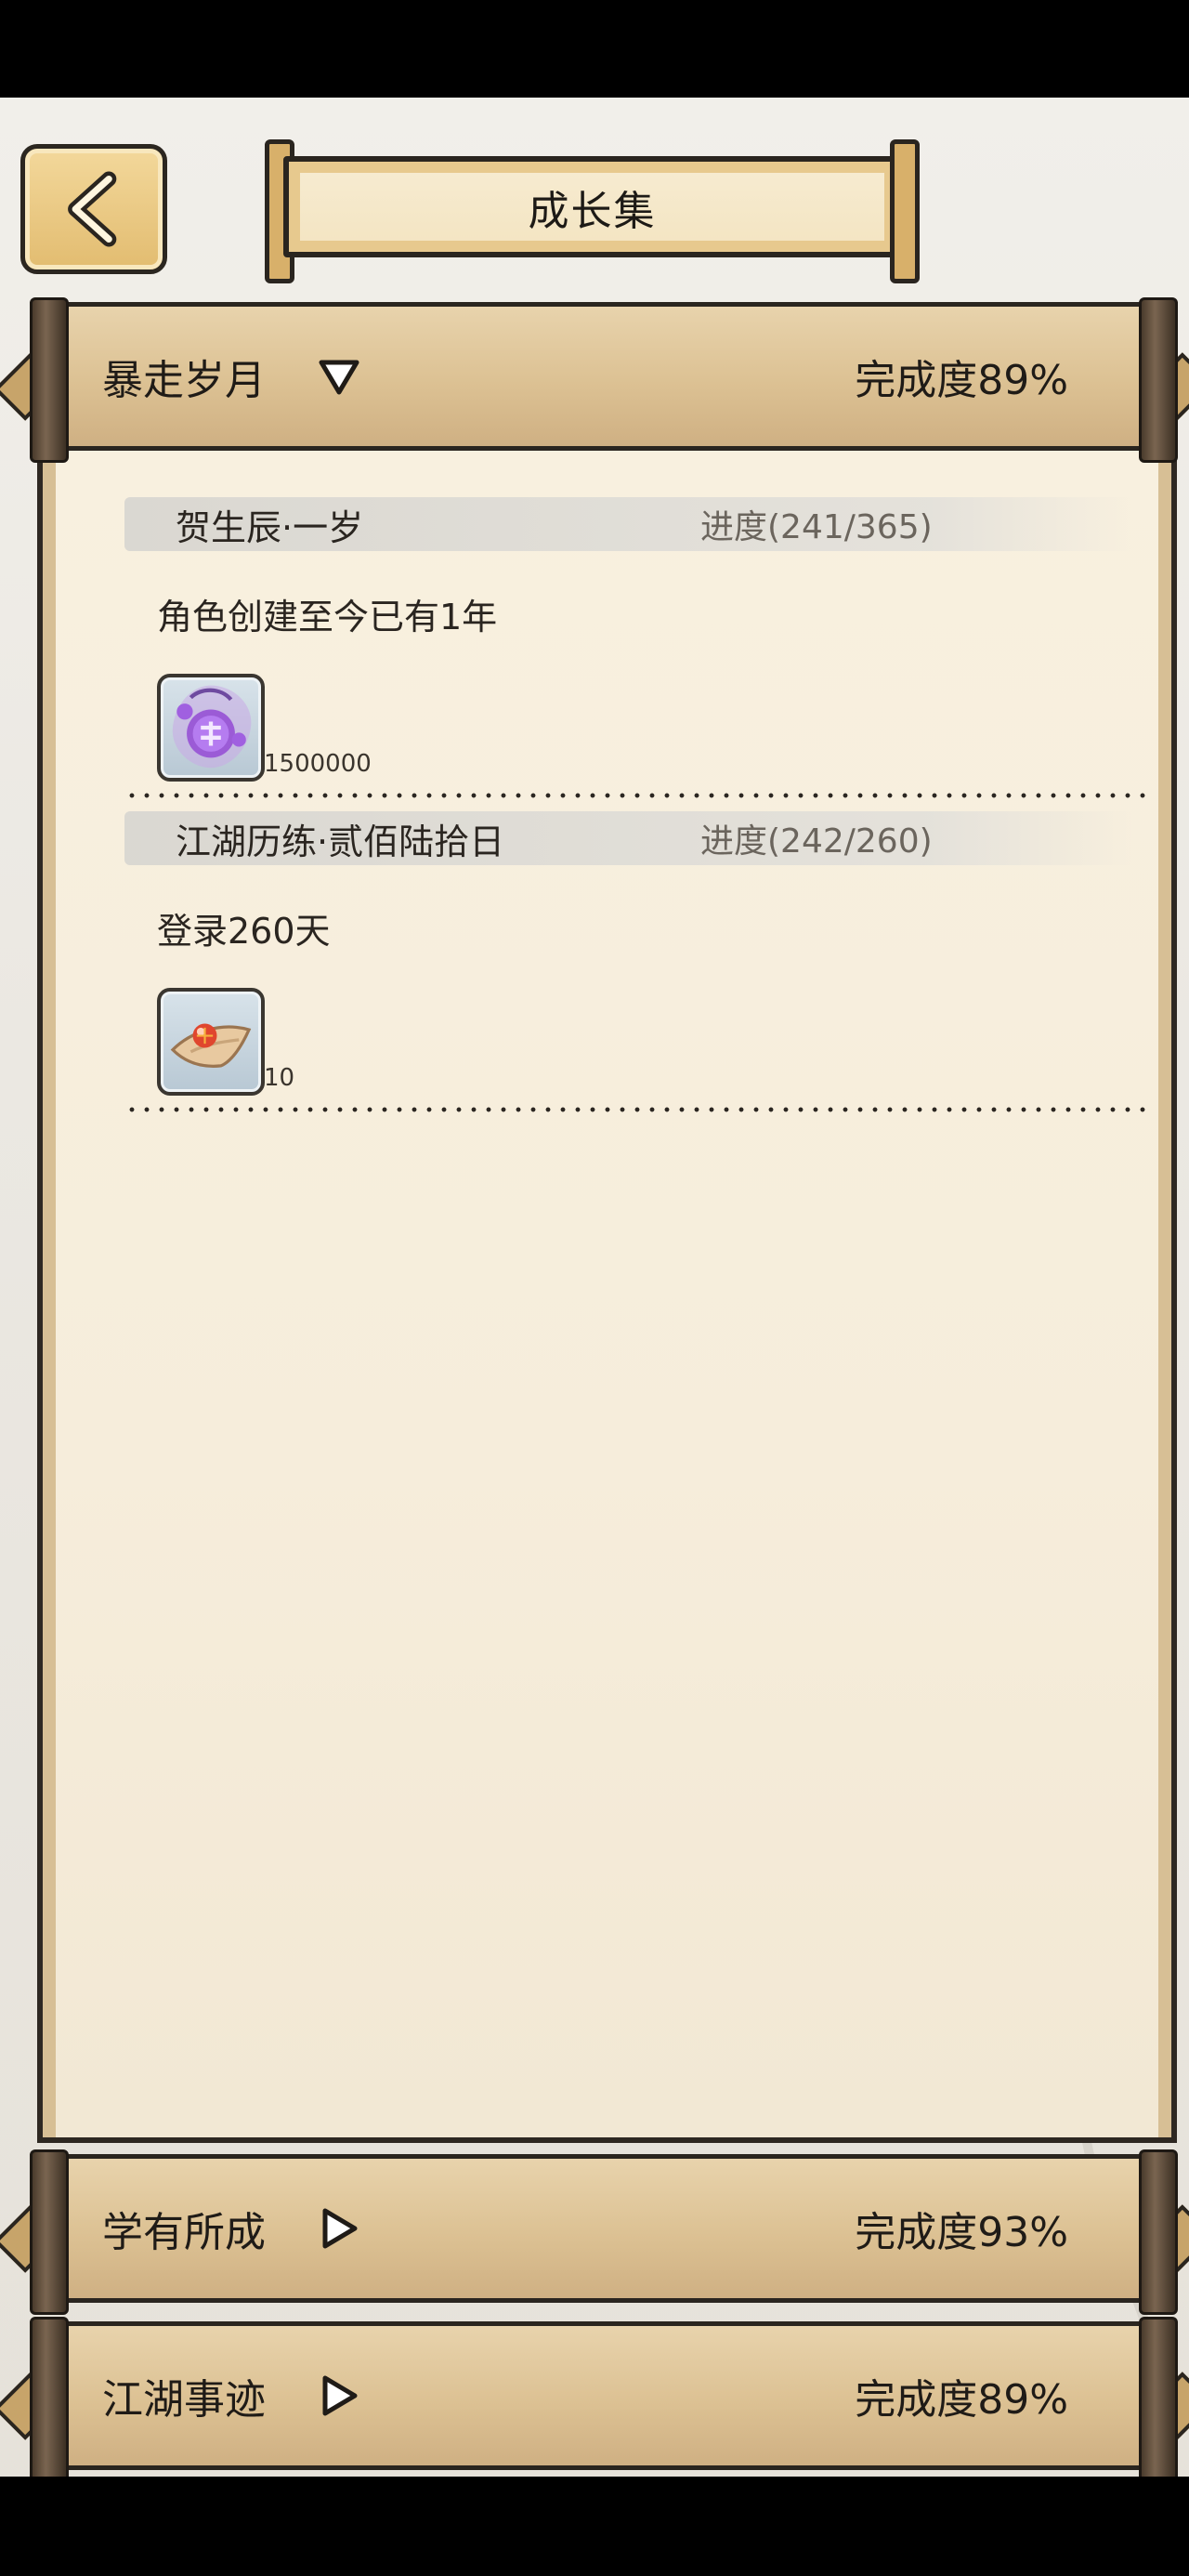 The width and height of the screenshot is (1189, 2576). I want to click on purple-orb-token-icon, so click(212, 727).